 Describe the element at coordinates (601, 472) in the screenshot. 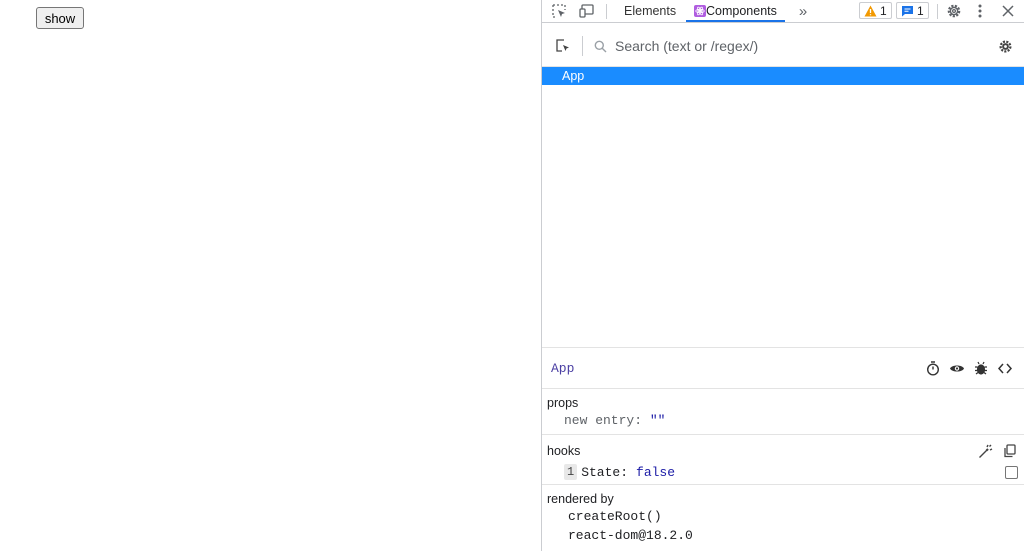

I see `hook-name: State` at that location.